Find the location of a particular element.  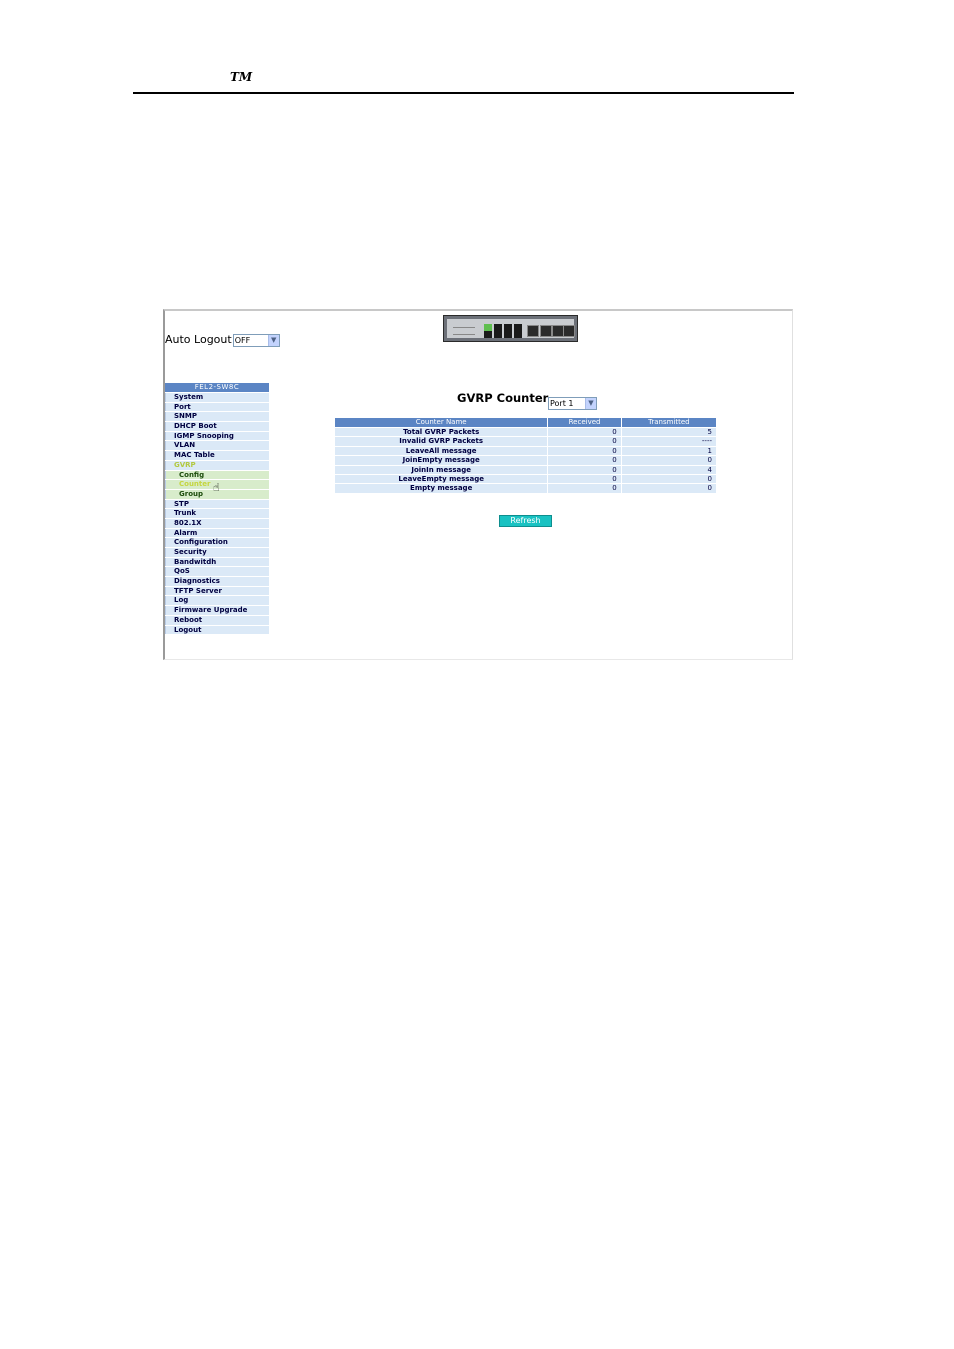

table-row: JoinEmpty message 0 0 is located at coordinates (525, 460).